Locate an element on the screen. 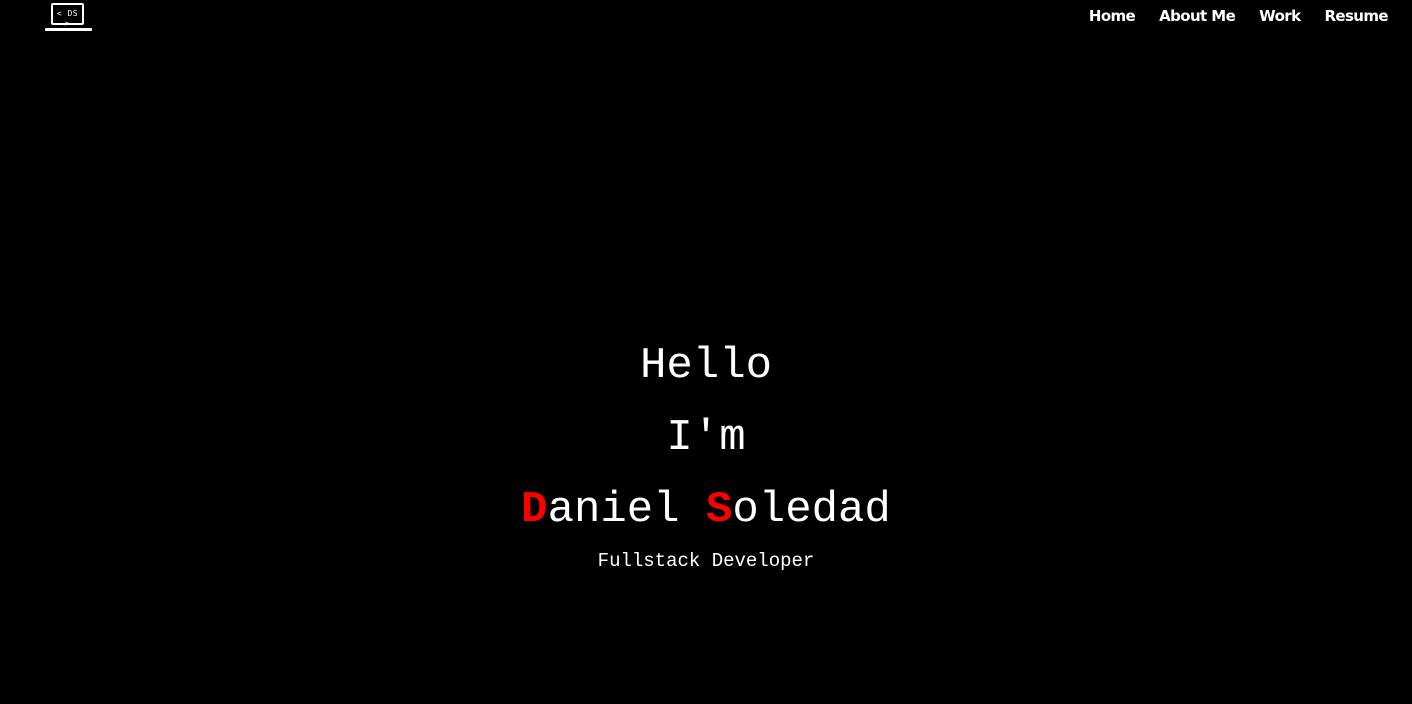 This screenshot has width=1412, height=704. logo-screen: < DS > is located at coordinates (67, 15).